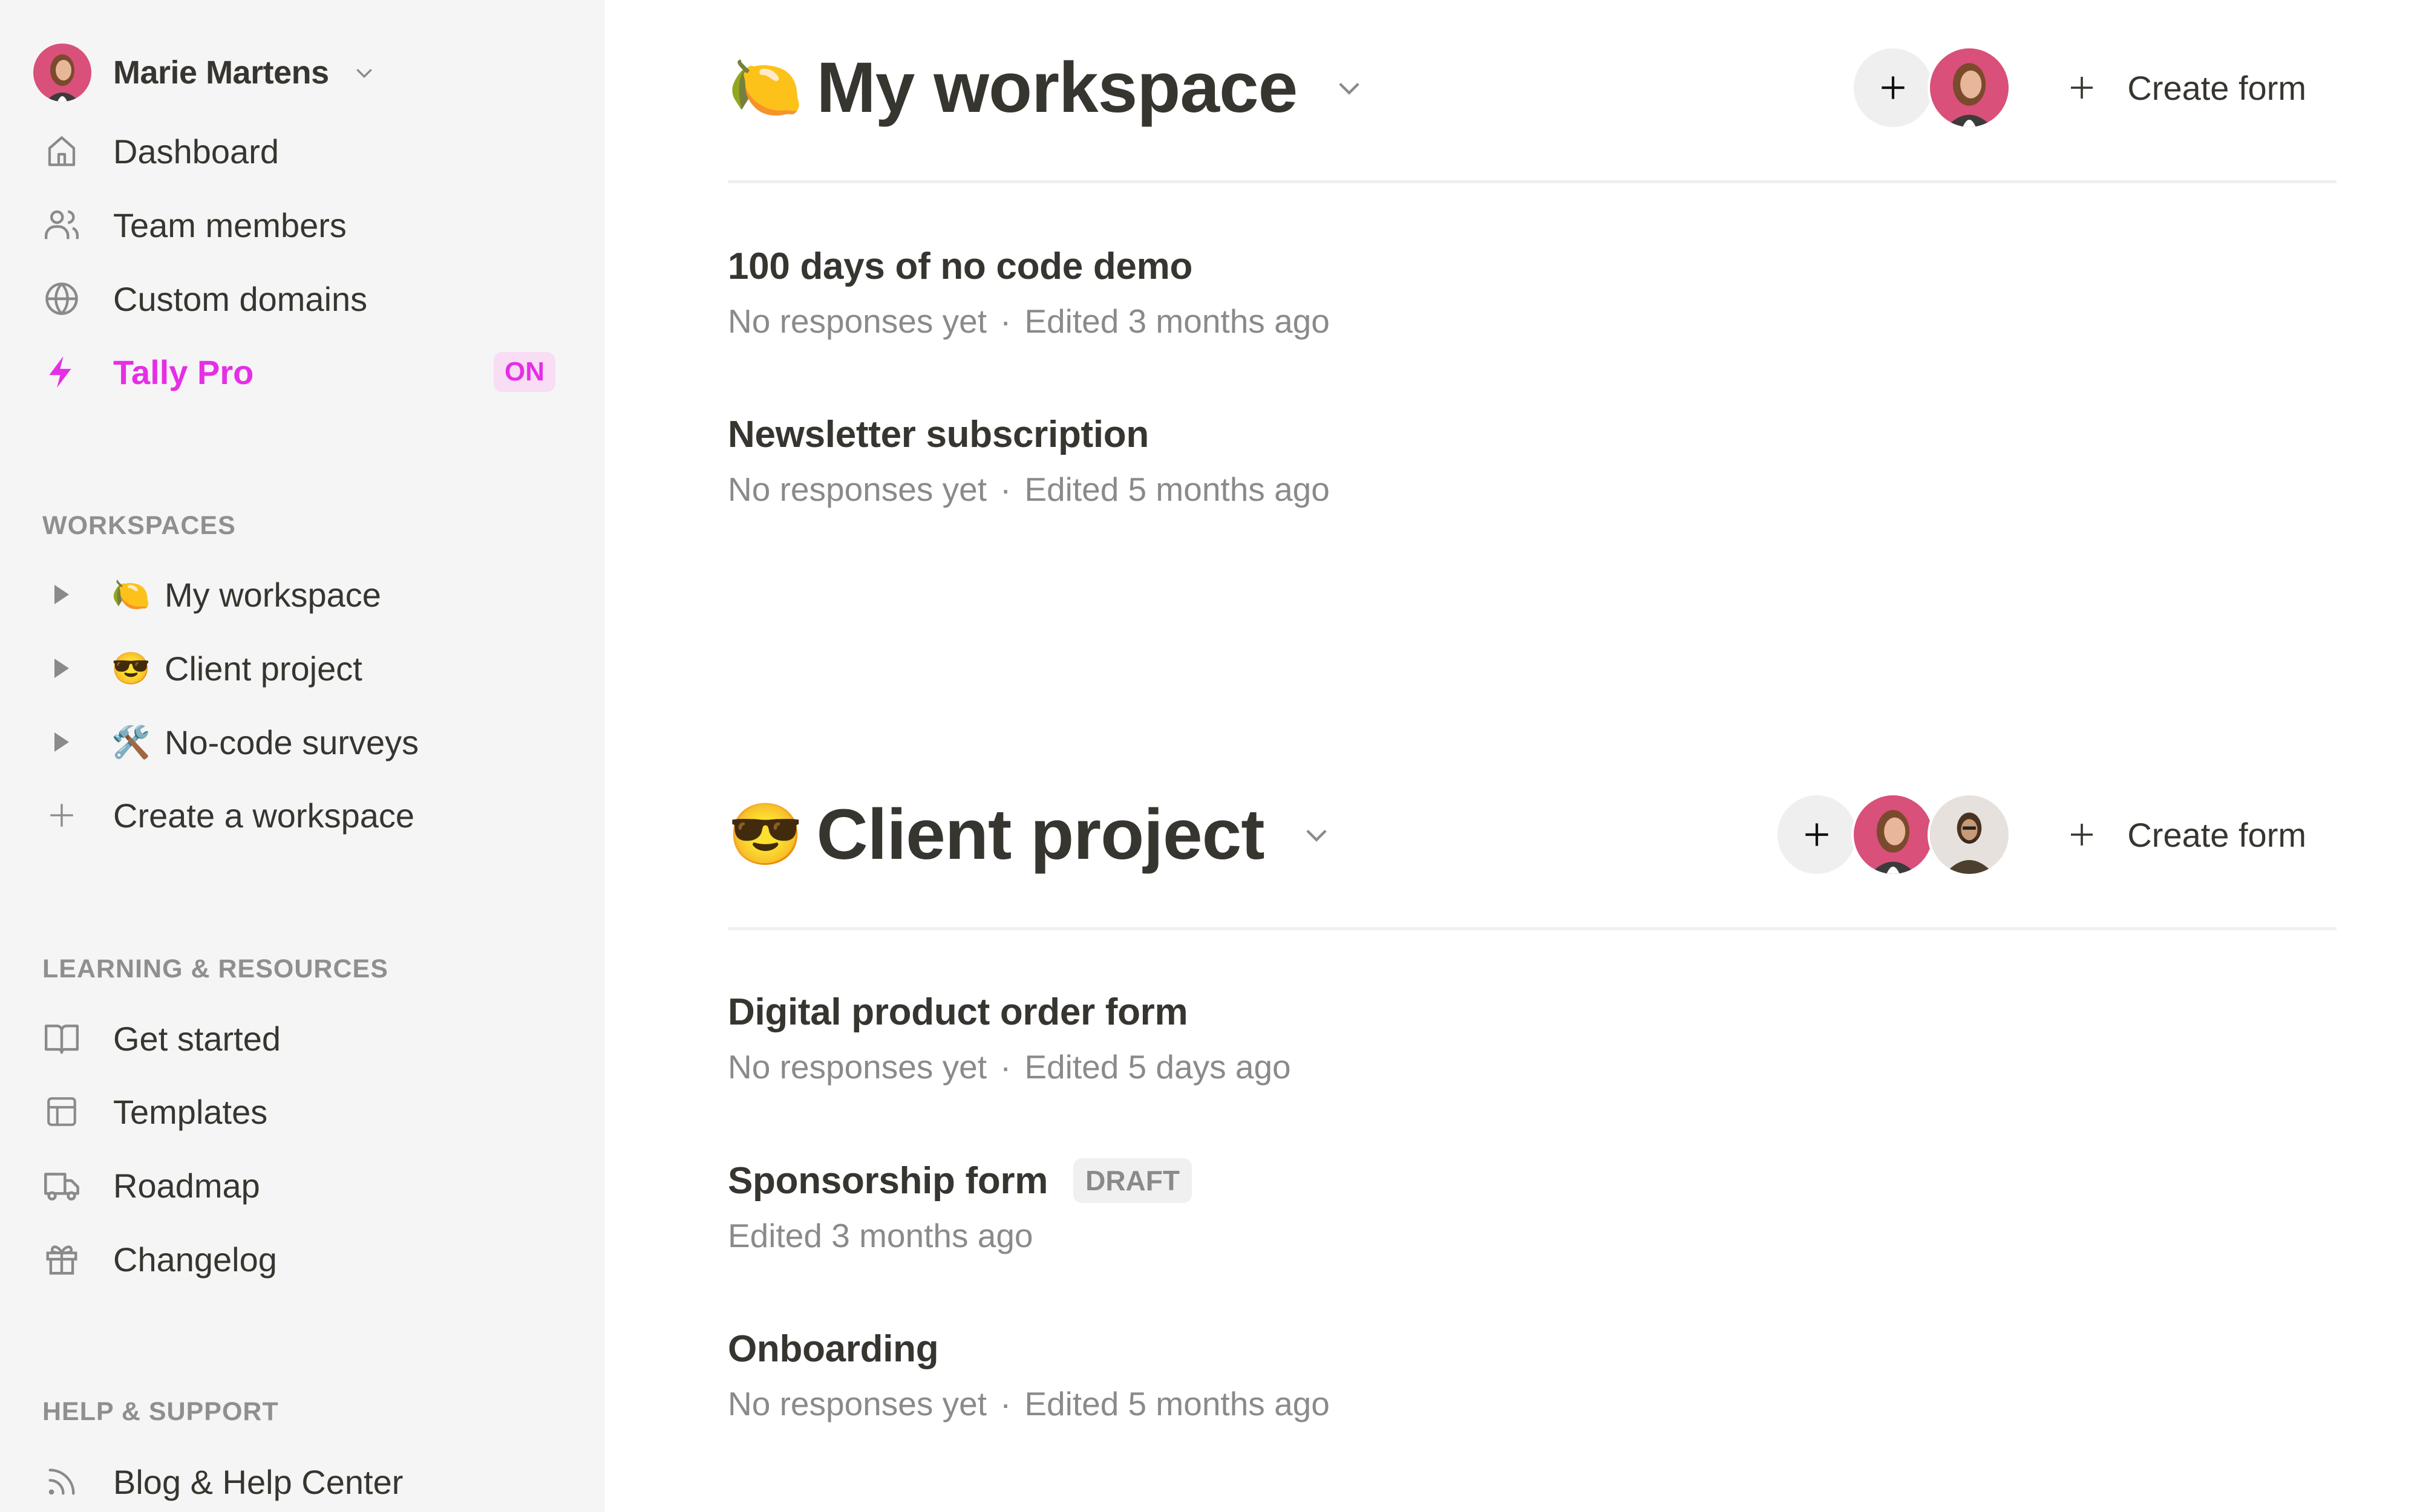  I want to click on sidebar-item-team-members: Team members, so click(302, 225).